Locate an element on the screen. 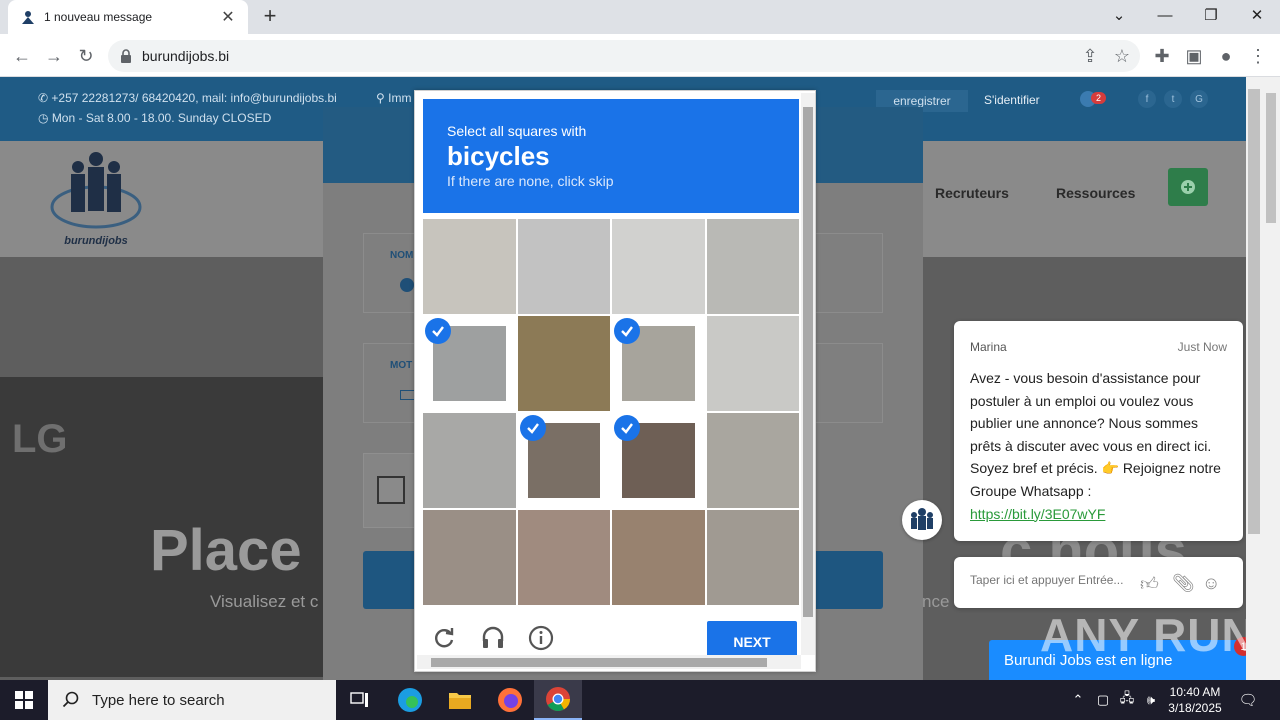 Image resolution: width=1280 pixels, height=720 pixels. reload-icon: ↻ is located at coordinates (86, 56).